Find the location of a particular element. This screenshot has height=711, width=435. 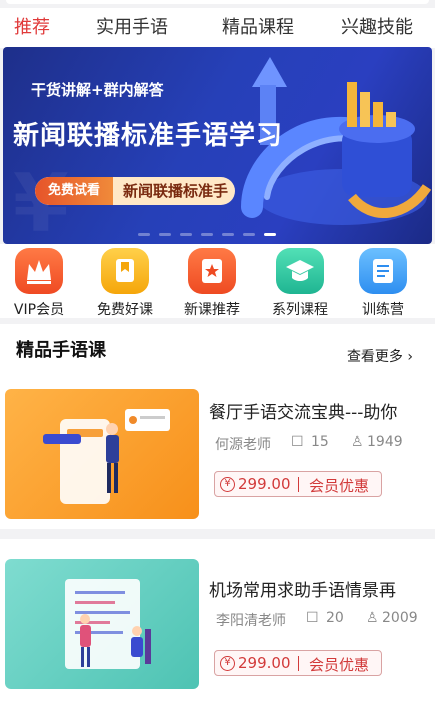

banner-title: 新闻联播标准手语学习 is located at coordinates (148, 136).